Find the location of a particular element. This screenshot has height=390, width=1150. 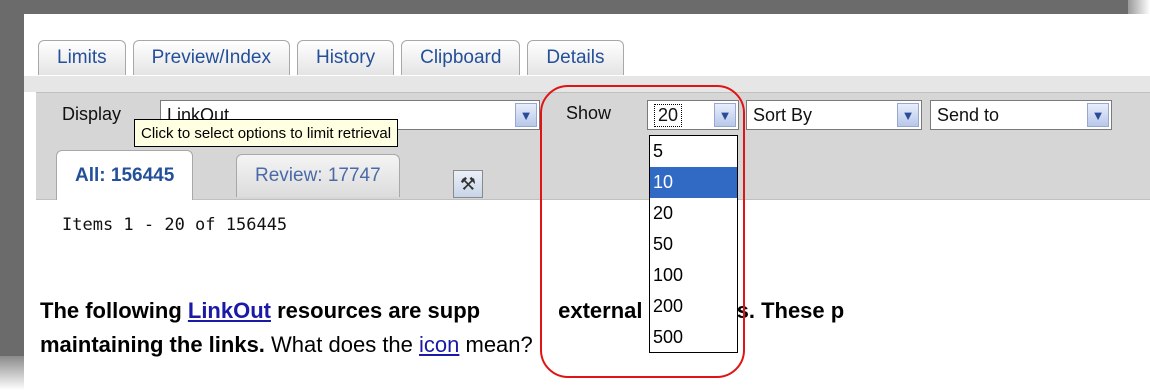

tab-details: Details is located at coordinates (575, 57).